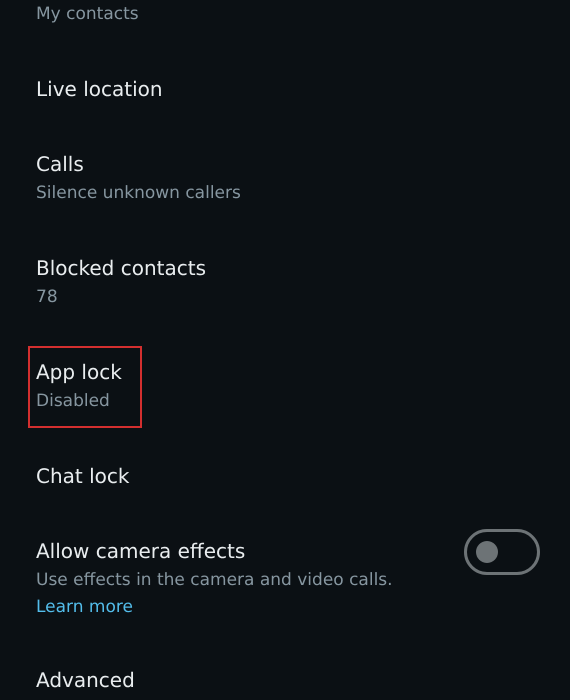  Describe the element at coordinates (79, 372) in the screenshot. I see `setting-title: App lock` at that location.